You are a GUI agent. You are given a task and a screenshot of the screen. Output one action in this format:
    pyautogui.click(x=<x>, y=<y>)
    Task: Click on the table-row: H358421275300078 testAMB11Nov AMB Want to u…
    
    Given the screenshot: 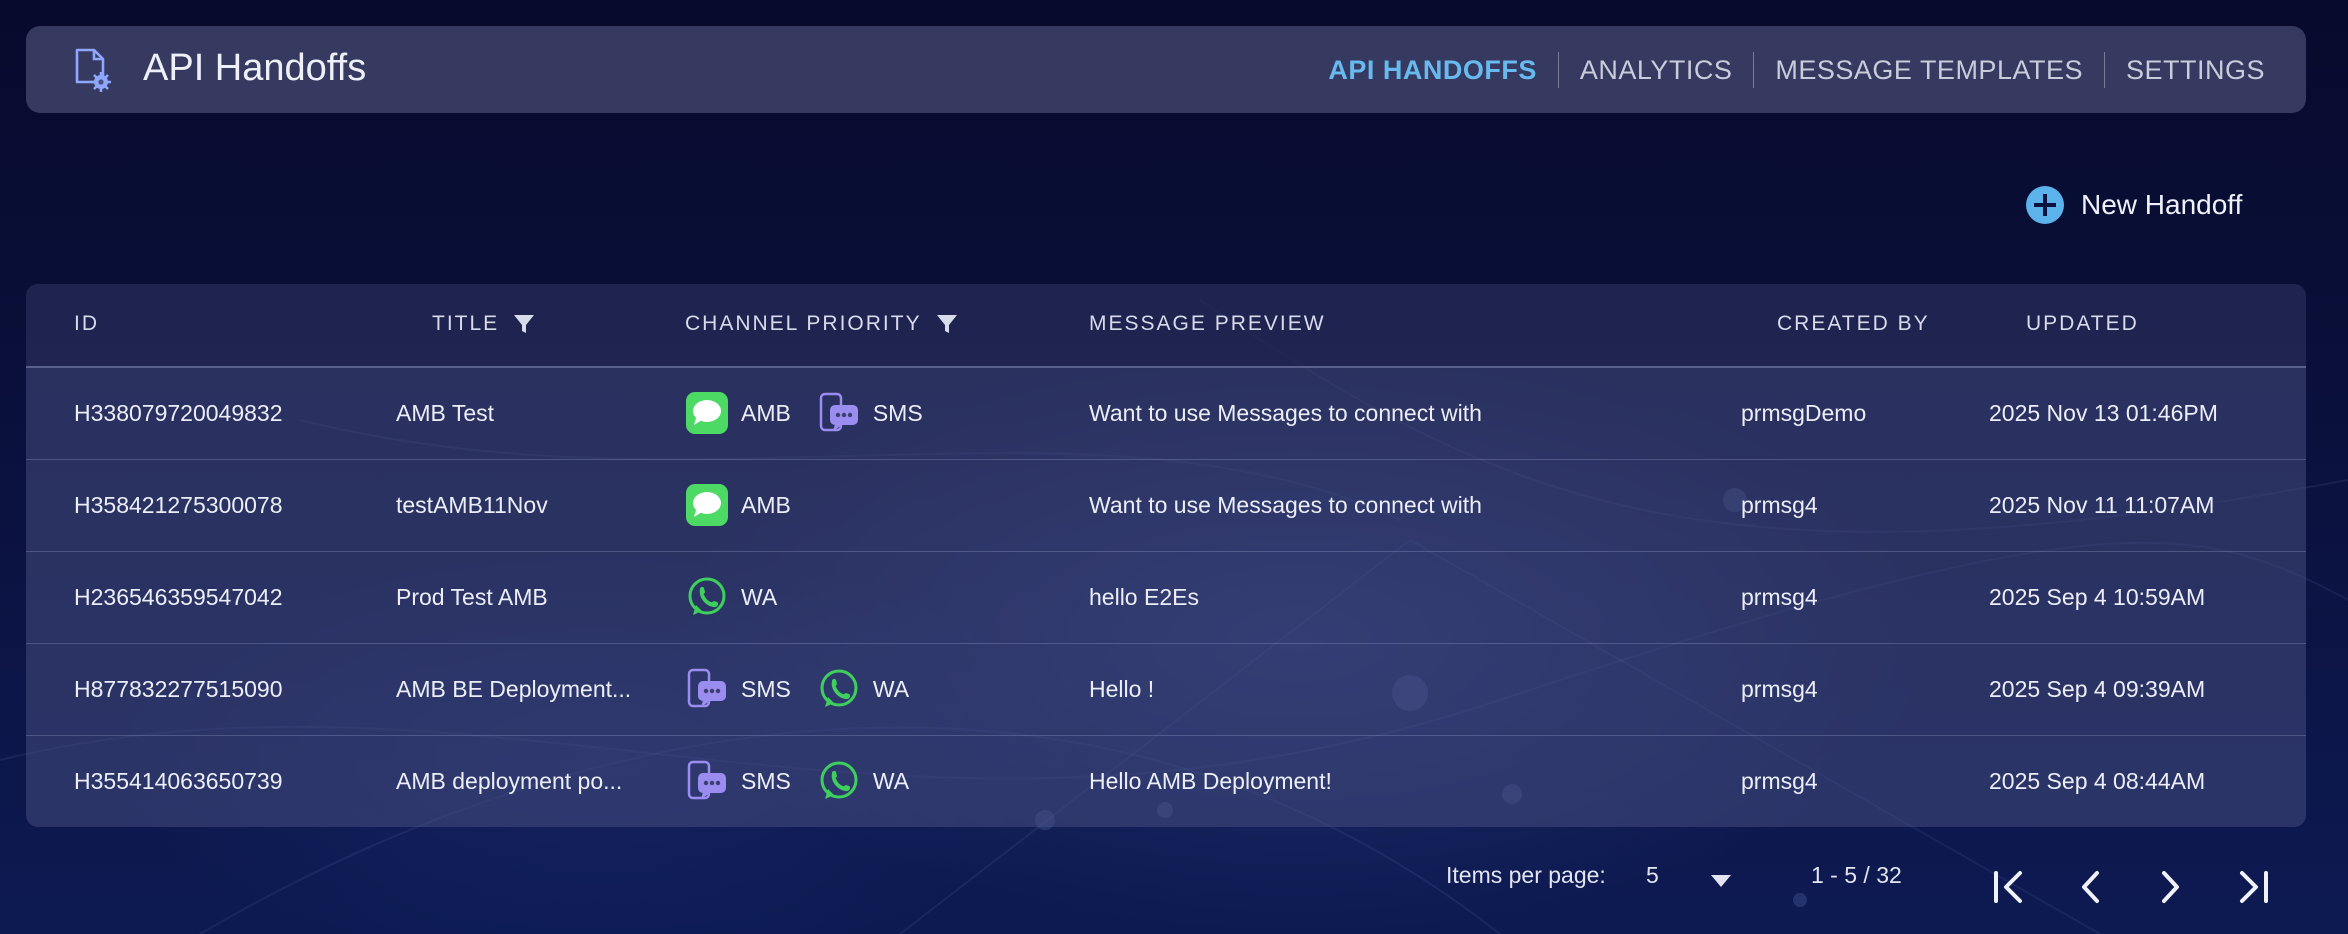 What is the action you would take?
    pyautogui.click(x=1166, y=505)
    